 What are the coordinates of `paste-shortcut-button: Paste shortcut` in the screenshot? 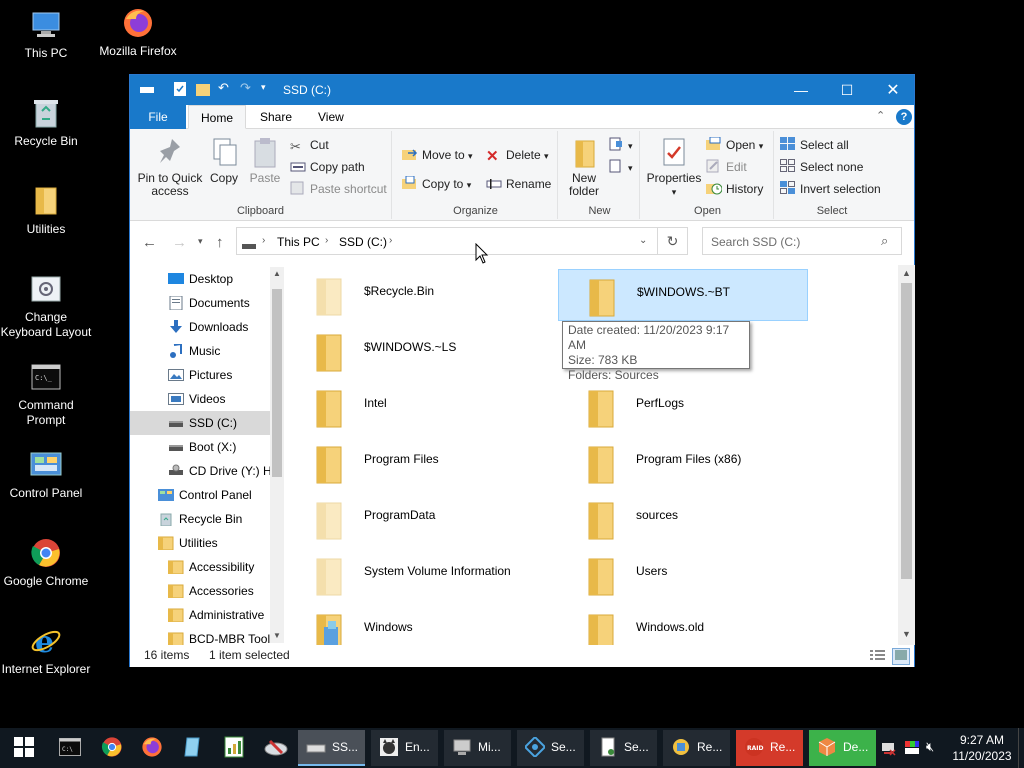 It's located at (338, 189).